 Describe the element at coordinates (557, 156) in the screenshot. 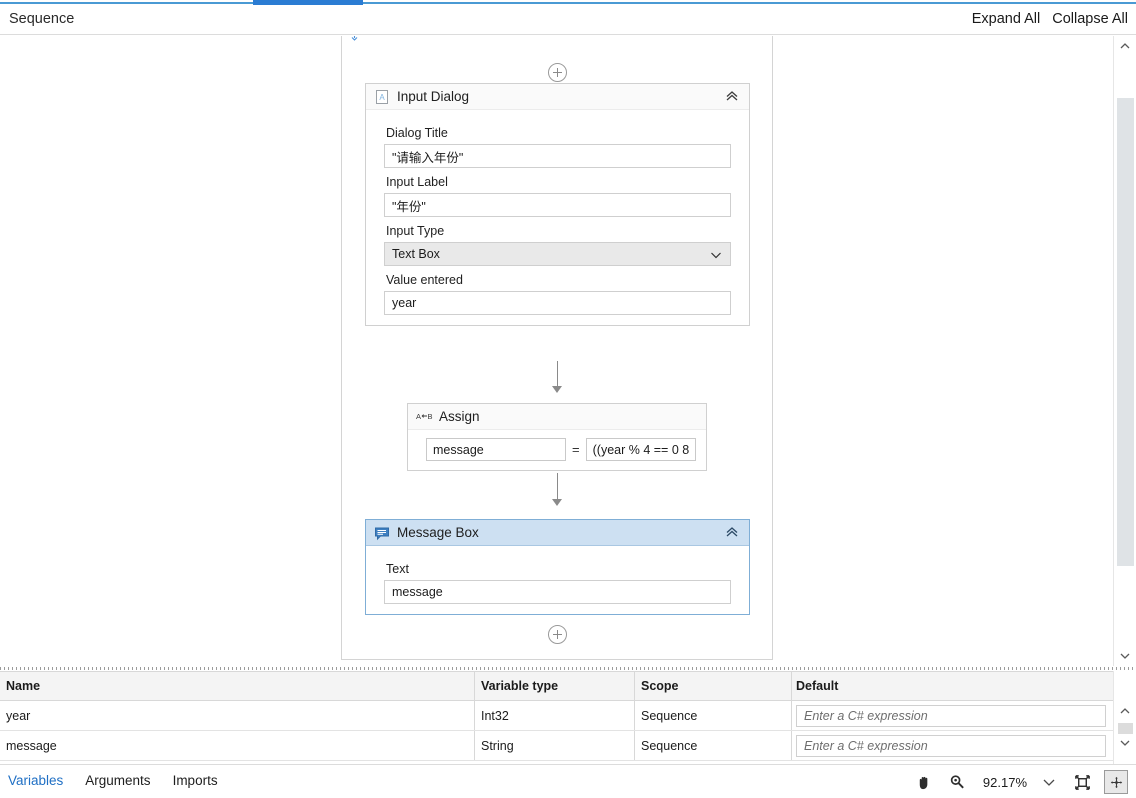

I see `dialog-title-input: "请输入年份"` at that location.